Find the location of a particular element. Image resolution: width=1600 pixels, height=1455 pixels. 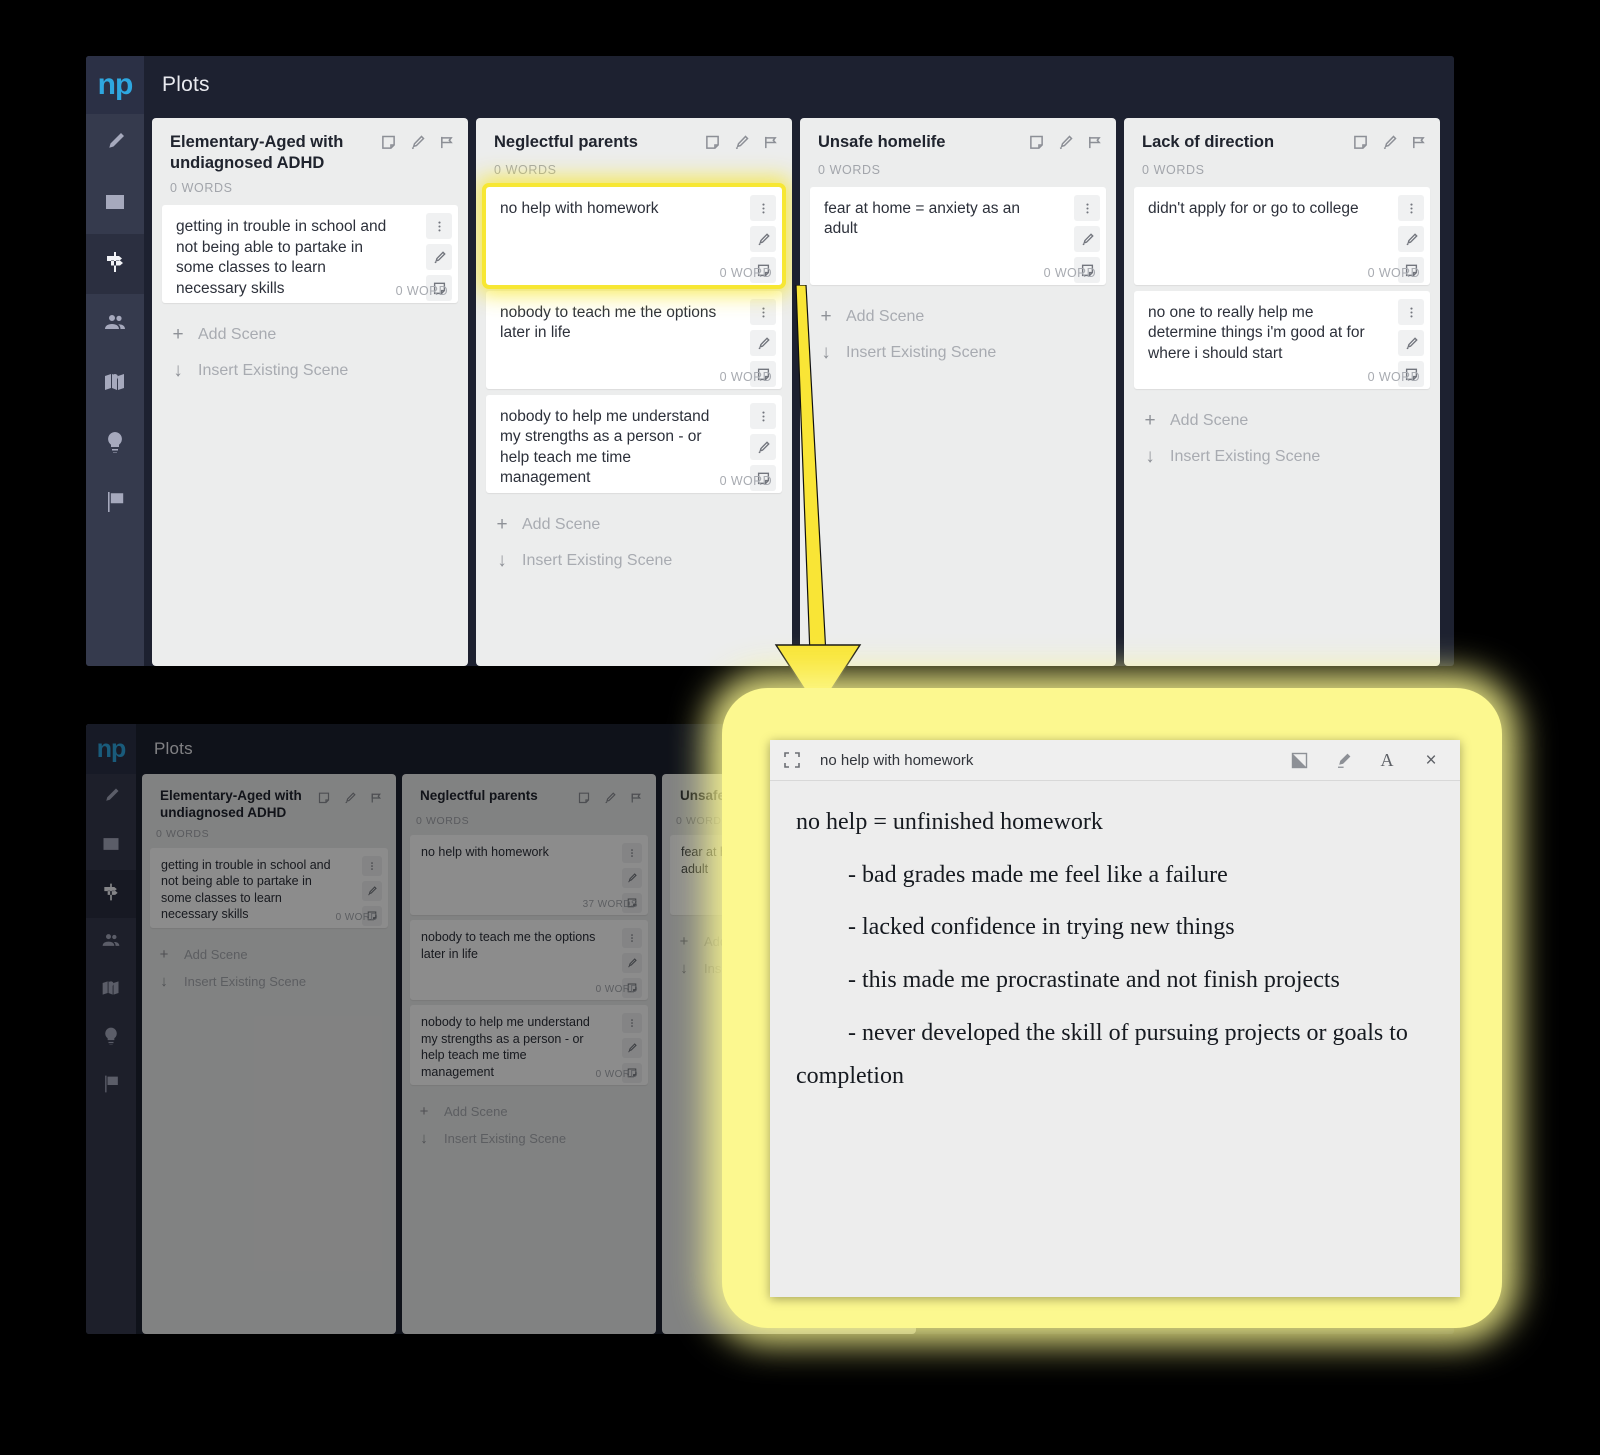

scene-card: no help with homework 0 WORD is located at coordinates (634, 236).